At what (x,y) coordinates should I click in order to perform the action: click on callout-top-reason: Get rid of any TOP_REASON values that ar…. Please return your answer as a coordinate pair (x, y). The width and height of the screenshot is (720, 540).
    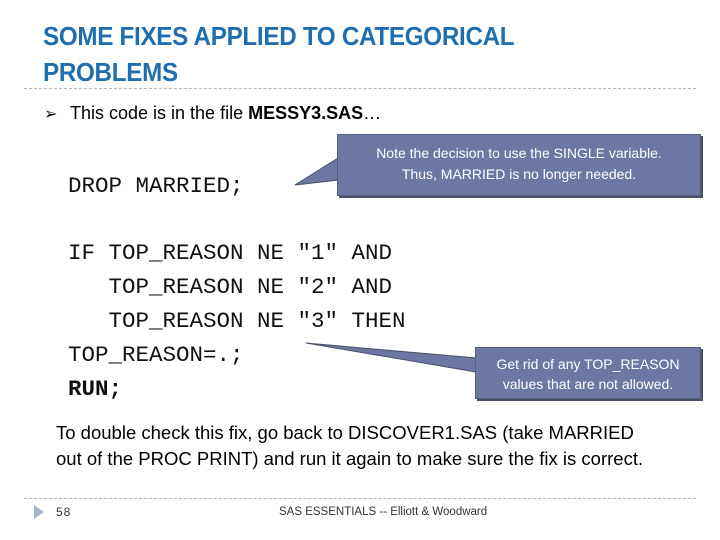
    Looking at the image, I should click on (588, 373).